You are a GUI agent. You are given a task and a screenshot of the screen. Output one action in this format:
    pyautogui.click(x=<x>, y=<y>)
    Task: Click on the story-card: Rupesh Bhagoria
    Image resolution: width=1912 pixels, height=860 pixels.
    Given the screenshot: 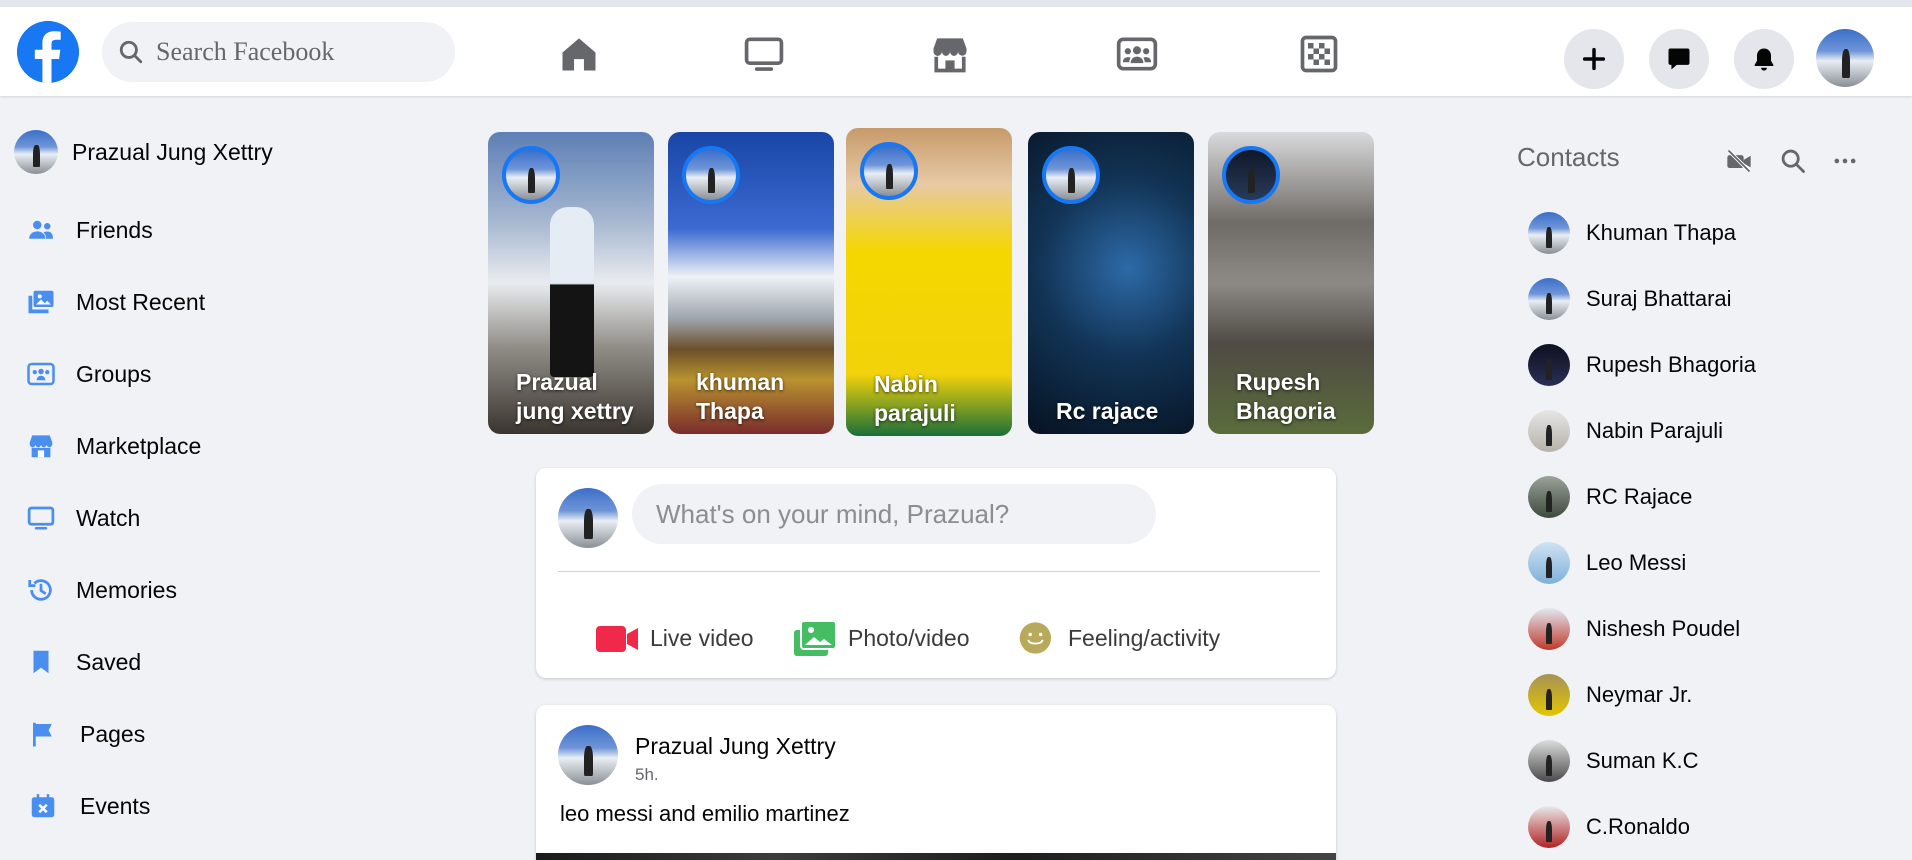 What is the action you would take?
    pyautogui.click(x=1291, y=283)
    